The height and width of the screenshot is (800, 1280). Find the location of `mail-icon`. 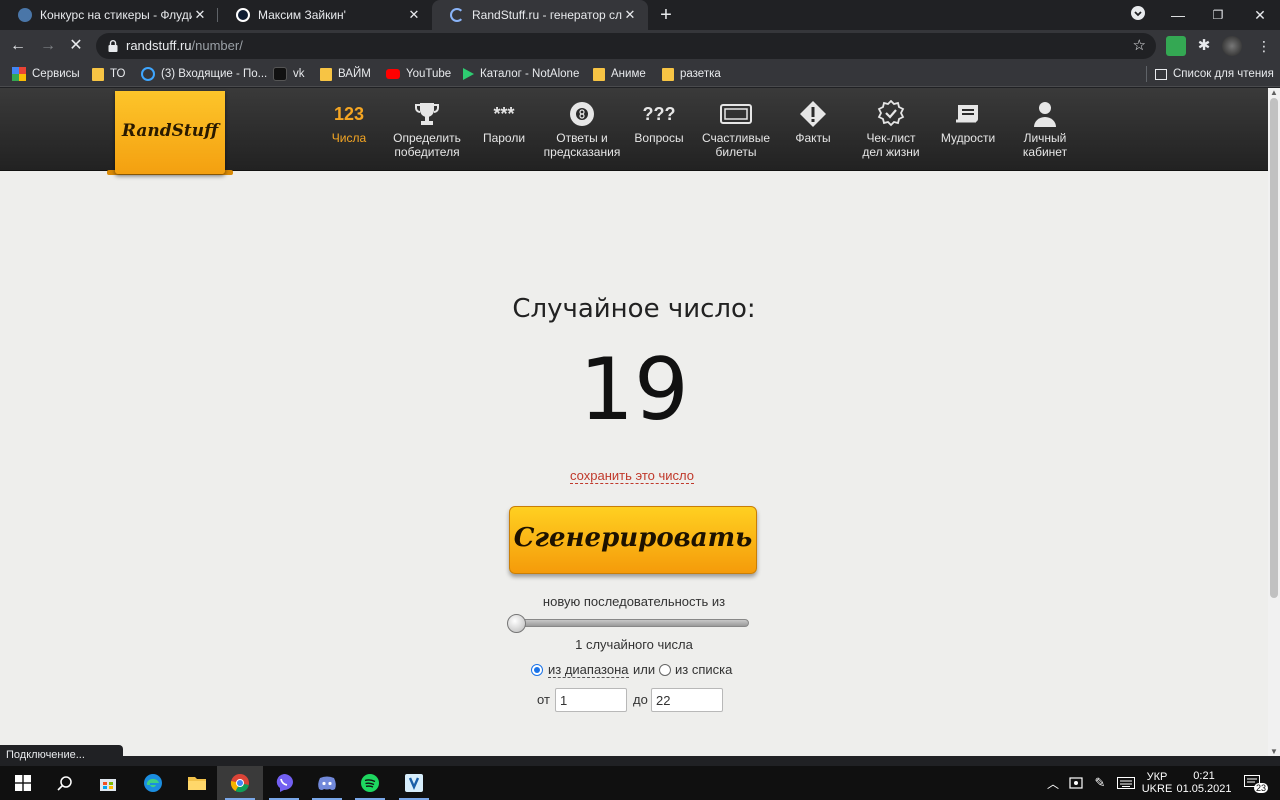

mail-icon is located at coordinates (148, 74).